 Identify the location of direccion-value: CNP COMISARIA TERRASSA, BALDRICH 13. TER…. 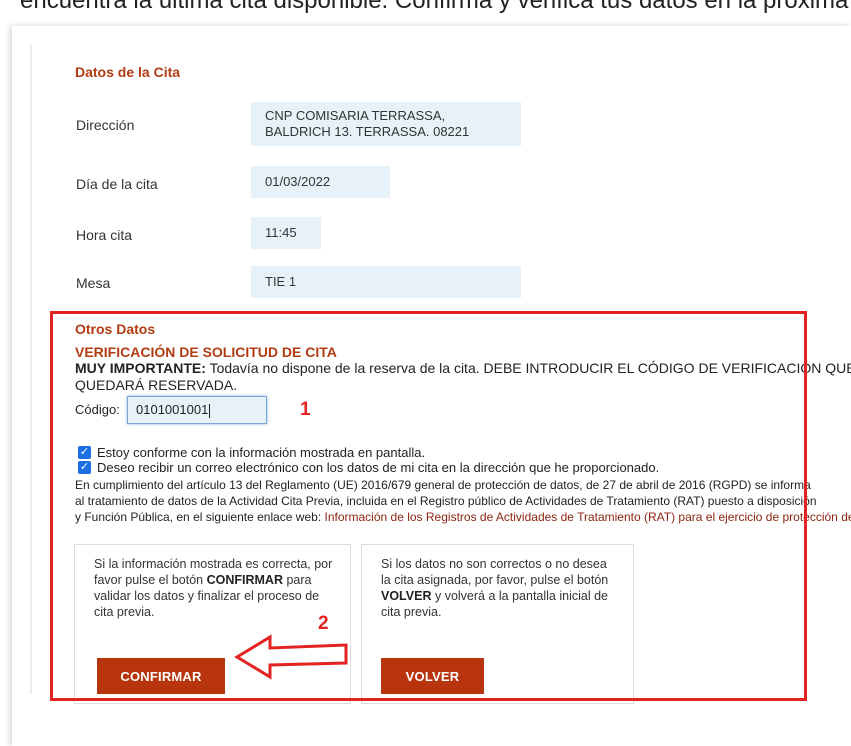
(386, 124).